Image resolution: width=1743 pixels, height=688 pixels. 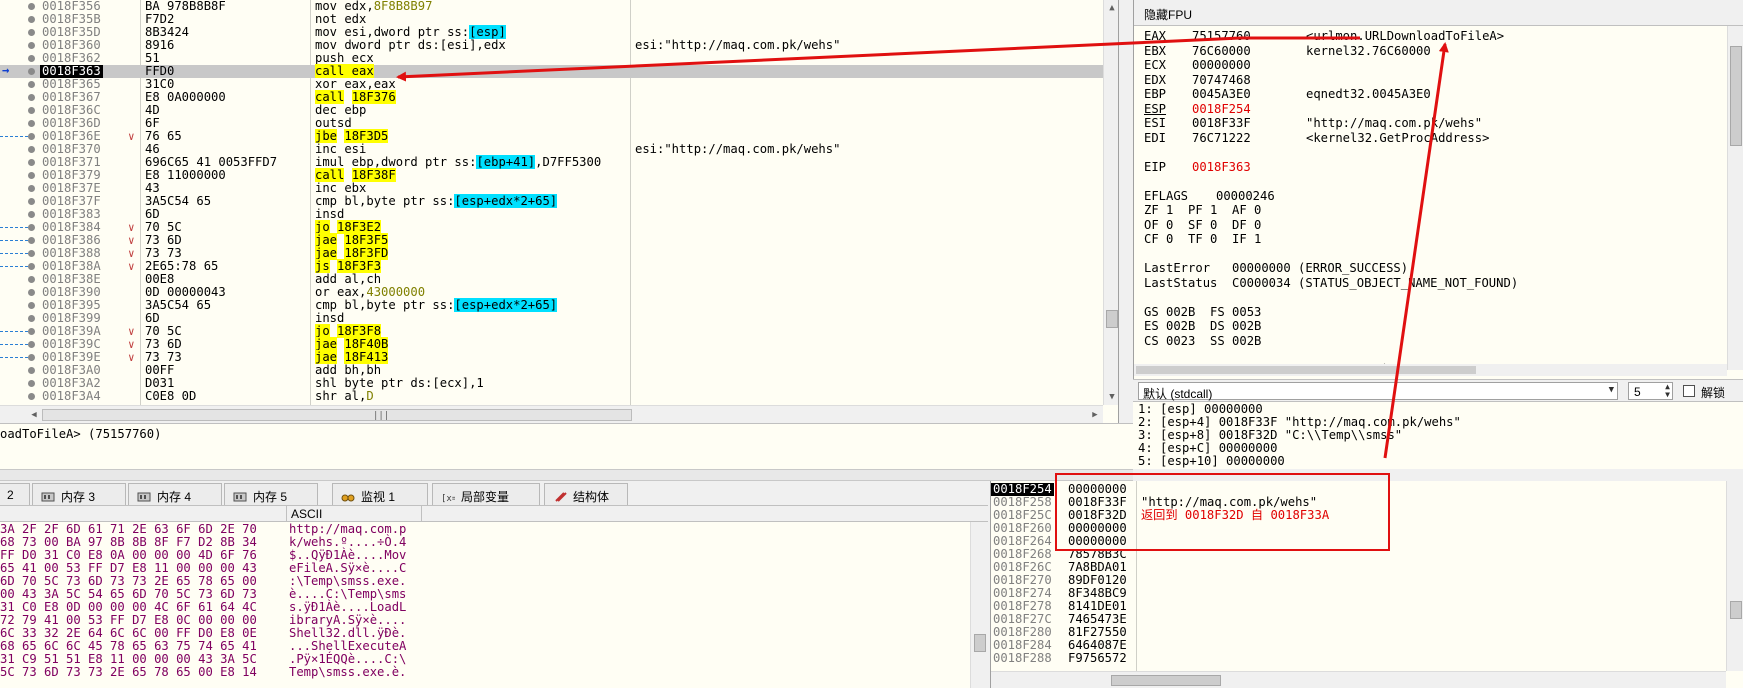 I want to click on grip-icon: |||, so click(x=381, y=416).